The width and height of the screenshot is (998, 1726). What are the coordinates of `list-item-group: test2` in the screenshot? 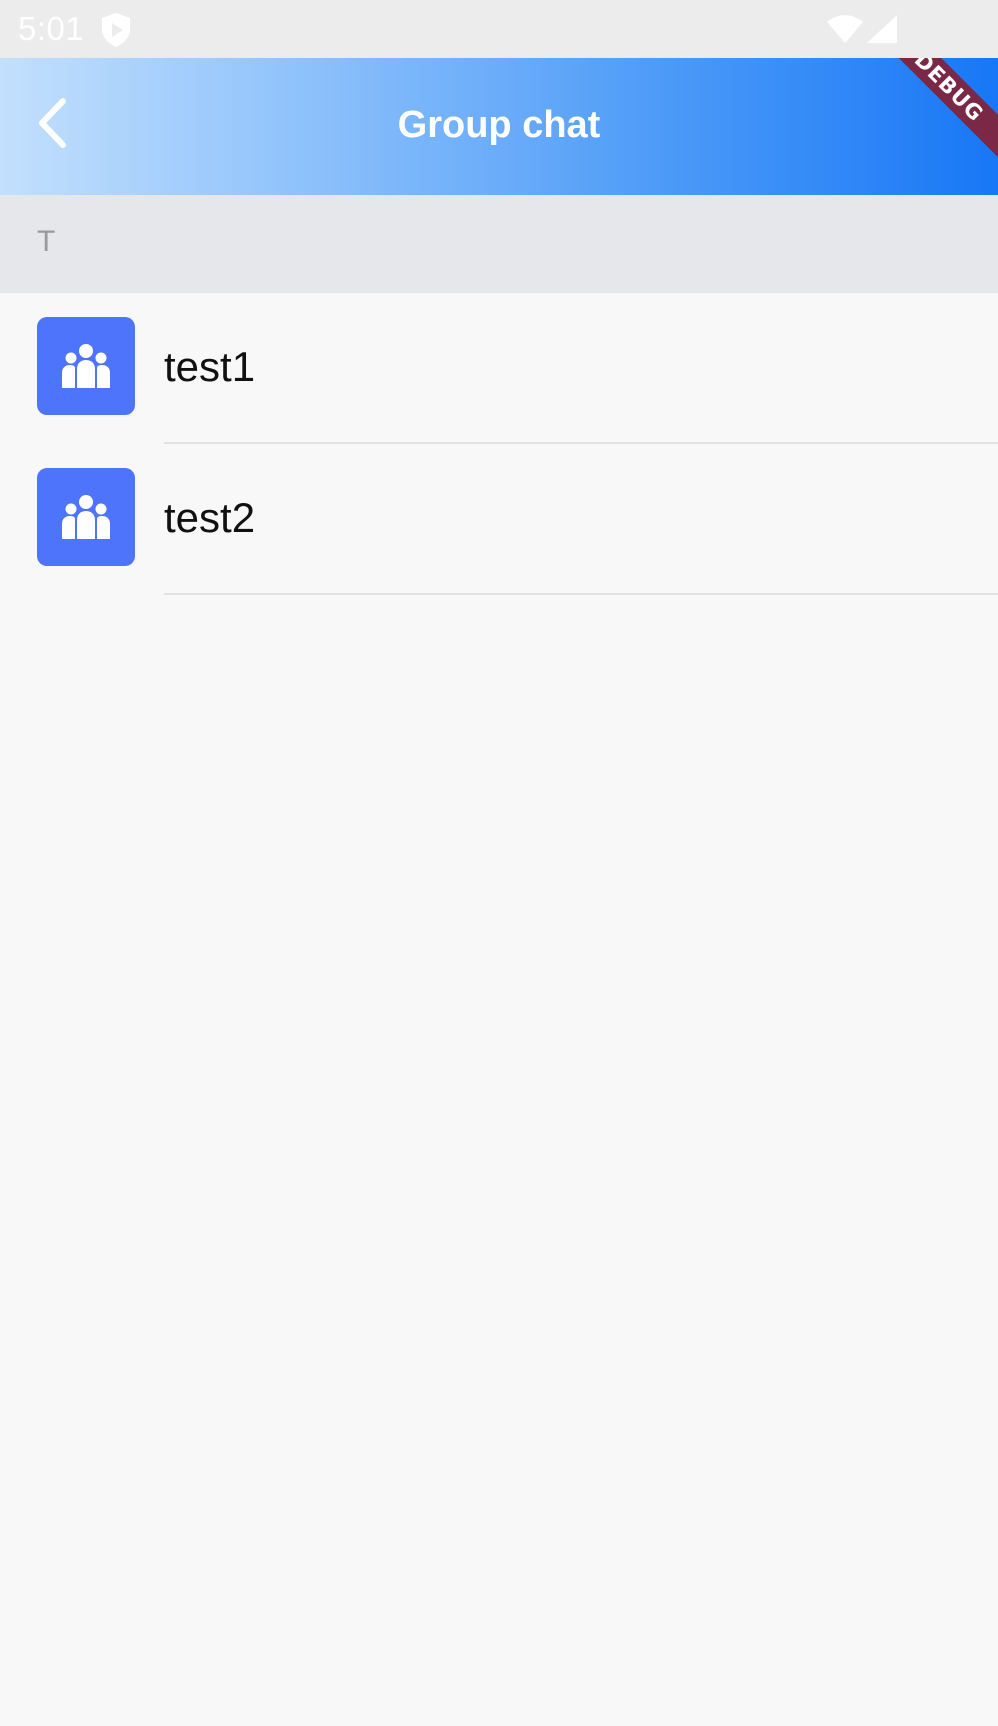 It's located at (499, 519).